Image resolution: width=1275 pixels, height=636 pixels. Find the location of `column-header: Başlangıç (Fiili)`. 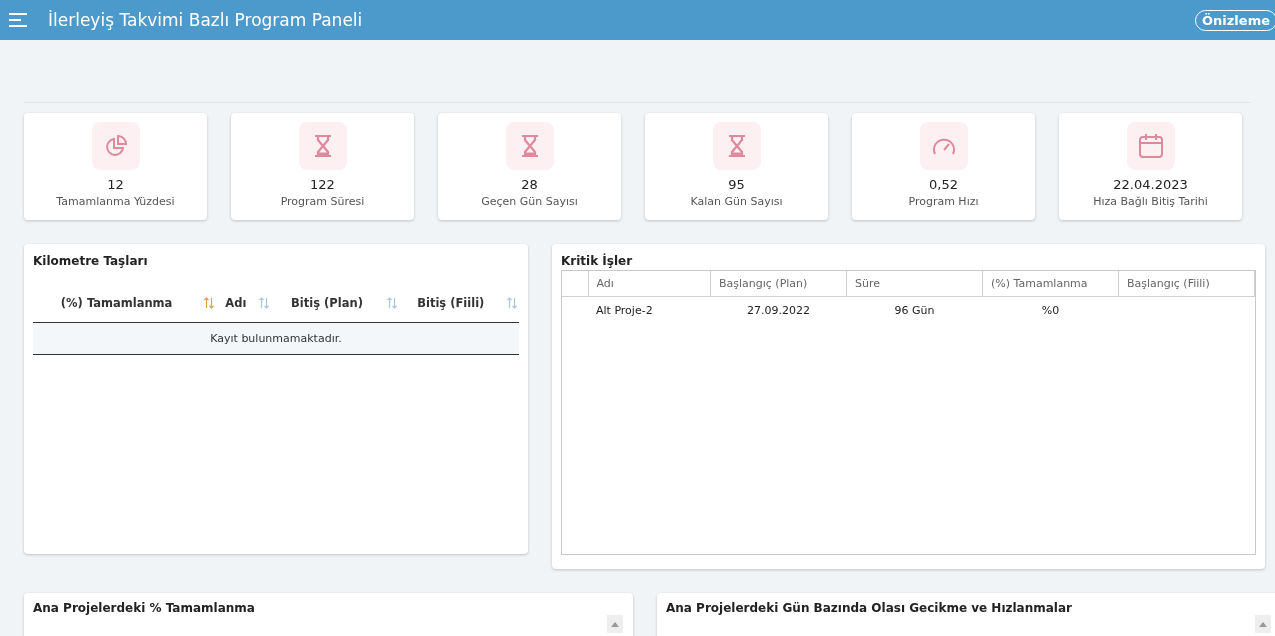

column-header: Başlangıç (Fiili) is located at coordinates (1186, 284).